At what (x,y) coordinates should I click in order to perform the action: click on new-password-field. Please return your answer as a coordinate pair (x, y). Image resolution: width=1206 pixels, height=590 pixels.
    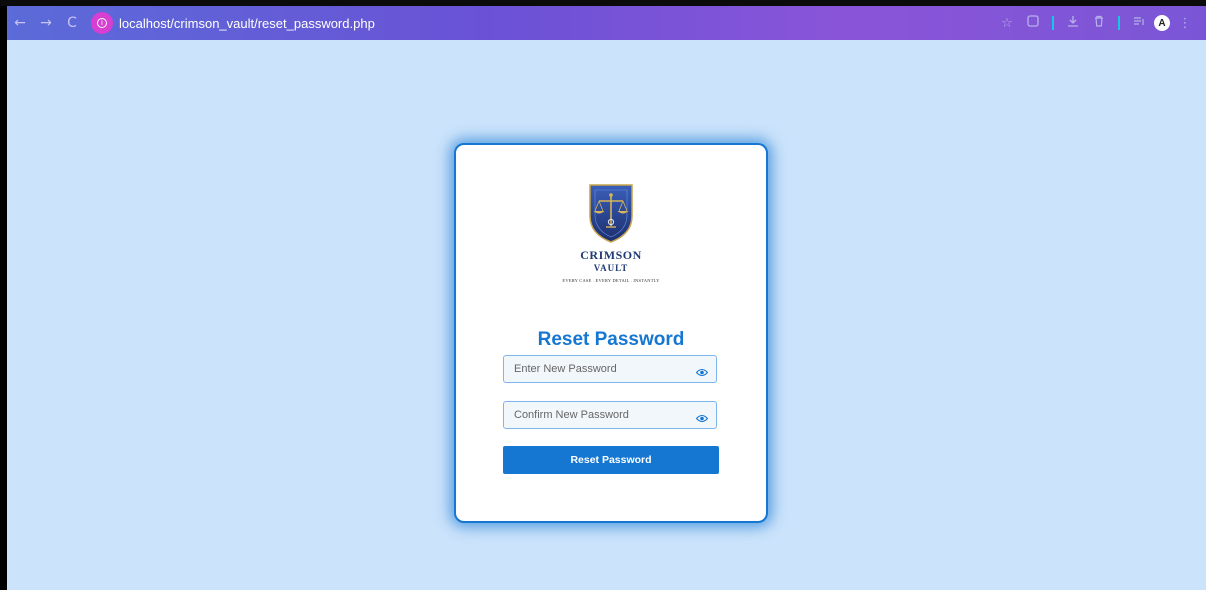
    Looking at the image, I should click on (610, 369).